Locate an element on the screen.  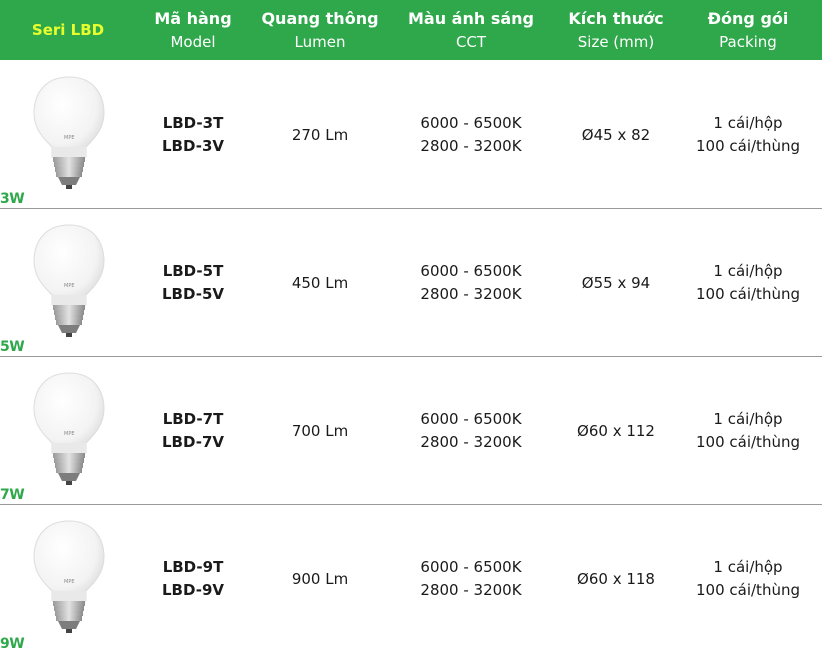
lumen-cell: 450 Lm is located at coordinates (320, 283).